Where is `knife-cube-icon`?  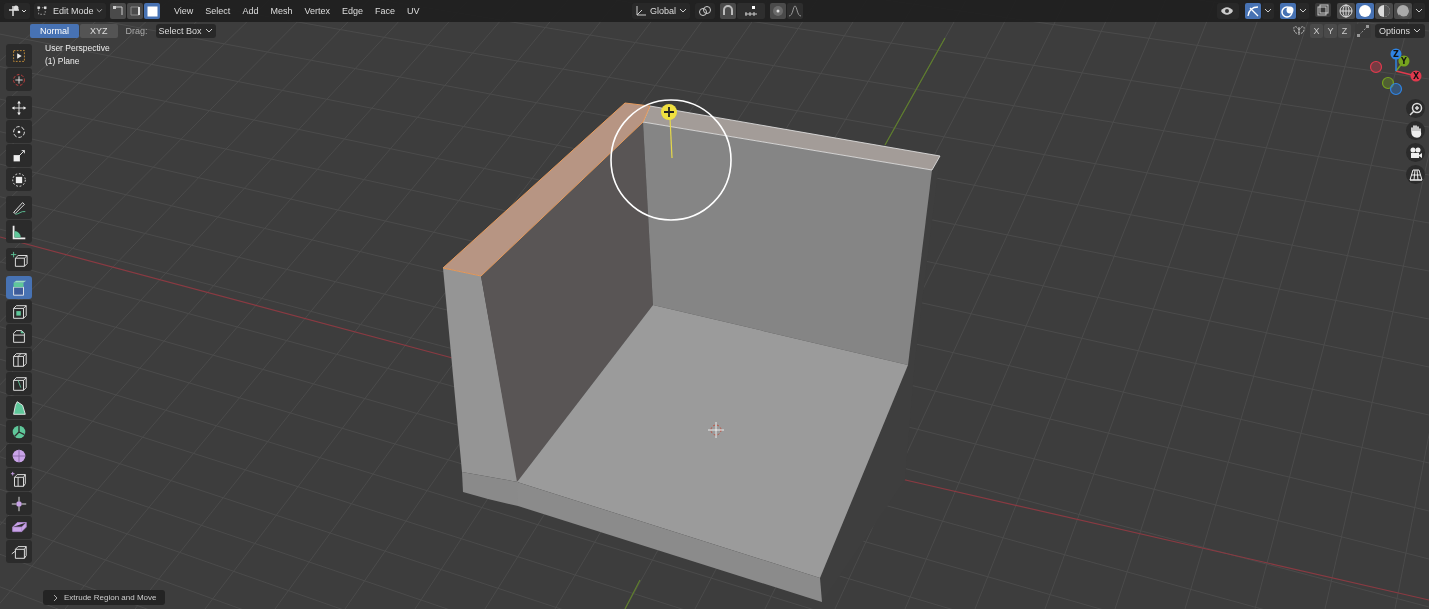
knife-cube-icon is located at coordinates (19, 383).